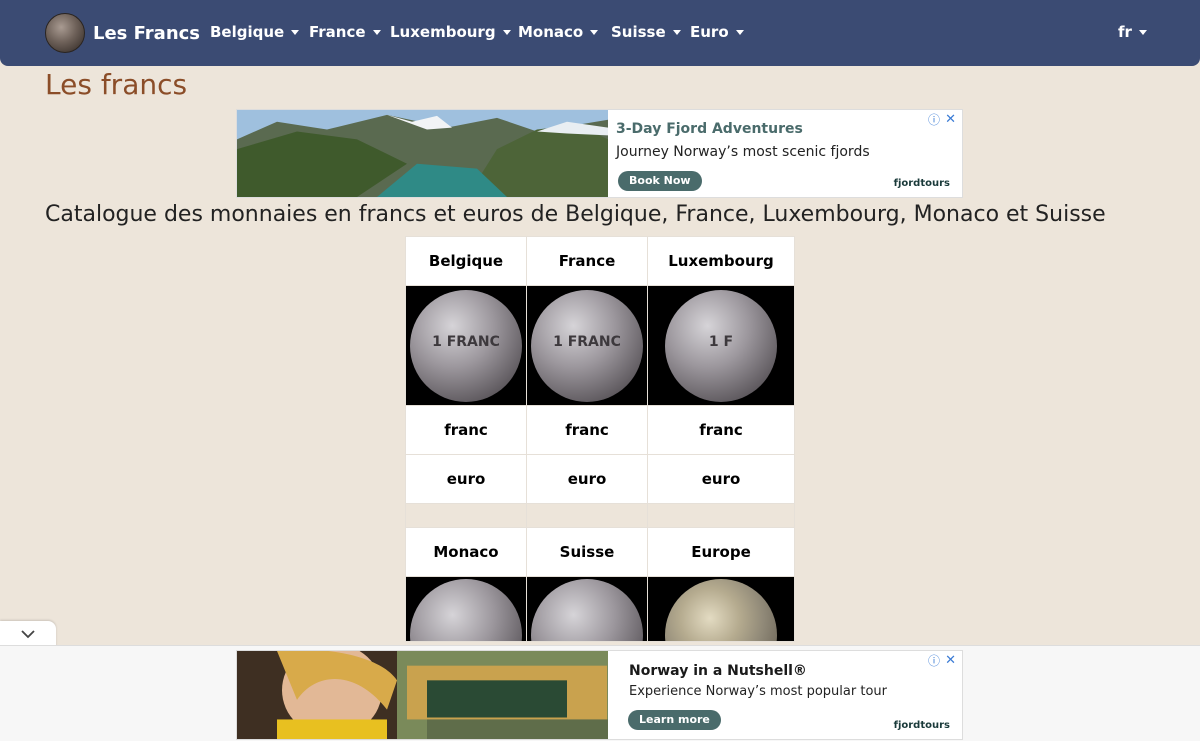  What do you see at coordinates (709, 32) in the screenshot?
I see `nav-label: Euro` at bounding box center [709, 32].